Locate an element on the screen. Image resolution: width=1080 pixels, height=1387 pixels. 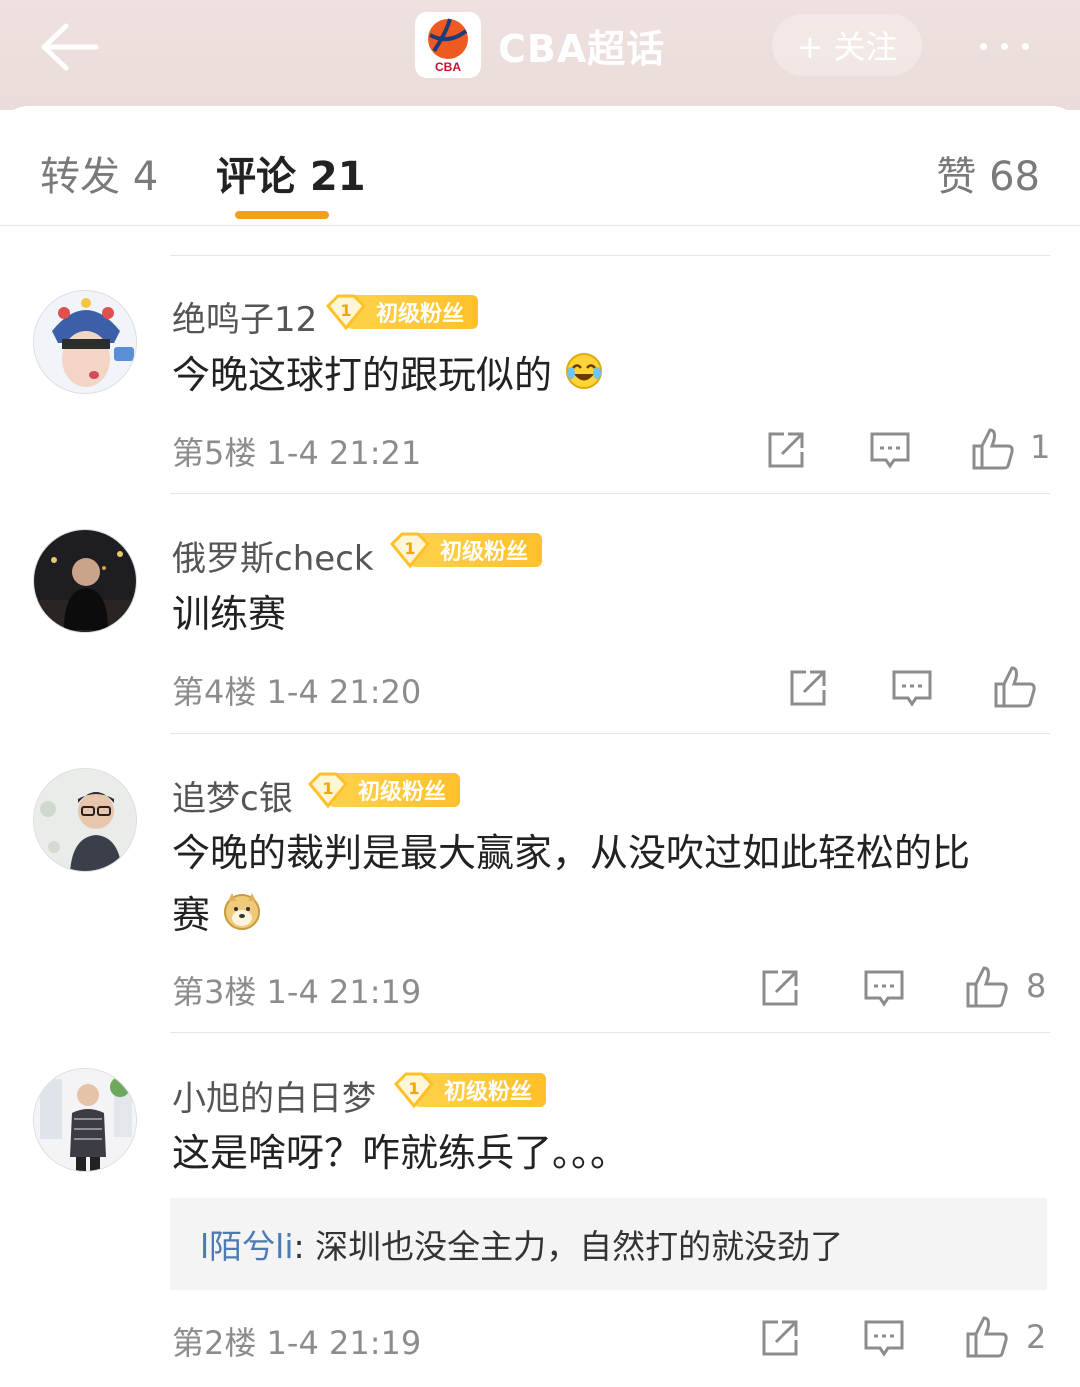
username: 追梦c银 is located at coordinates (232, 795).